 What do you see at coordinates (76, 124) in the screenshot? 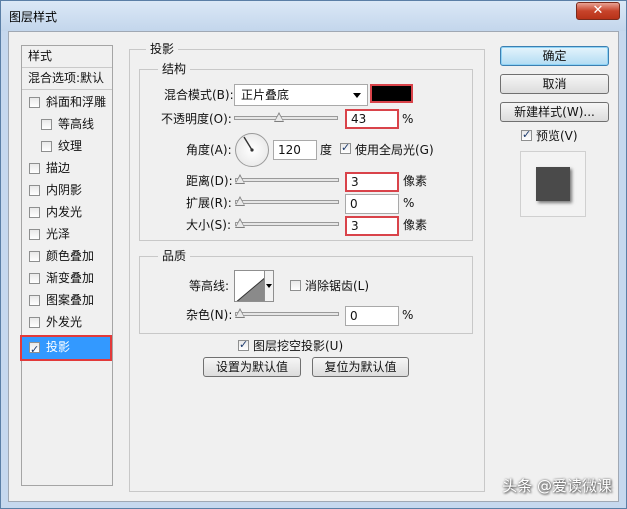
I see `style-item-label: 等高线` at bounding box center [76, 124].